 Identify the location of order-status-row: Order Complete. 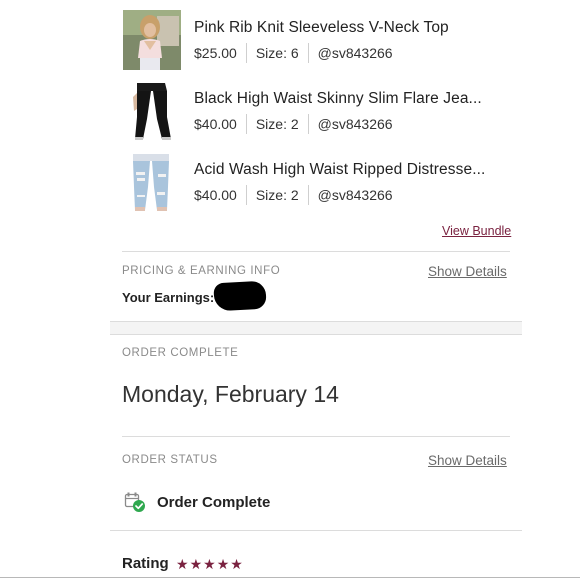
(197, 502).